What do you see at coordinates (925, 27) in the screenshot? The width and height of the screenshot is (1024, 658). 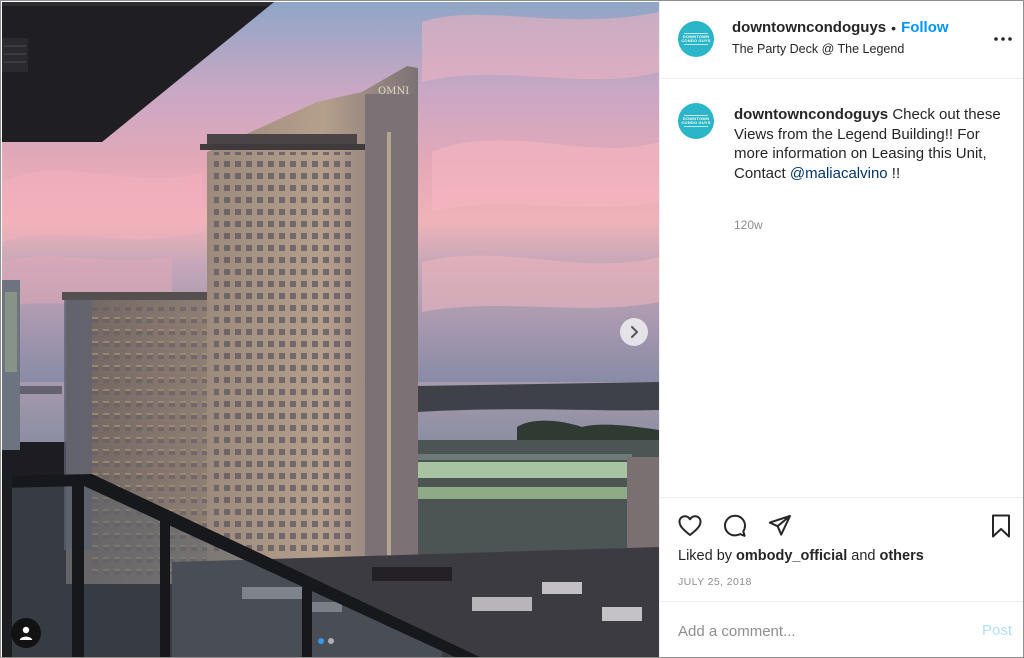 I see `follow-button: Follow` at bounding box center [925, 27].